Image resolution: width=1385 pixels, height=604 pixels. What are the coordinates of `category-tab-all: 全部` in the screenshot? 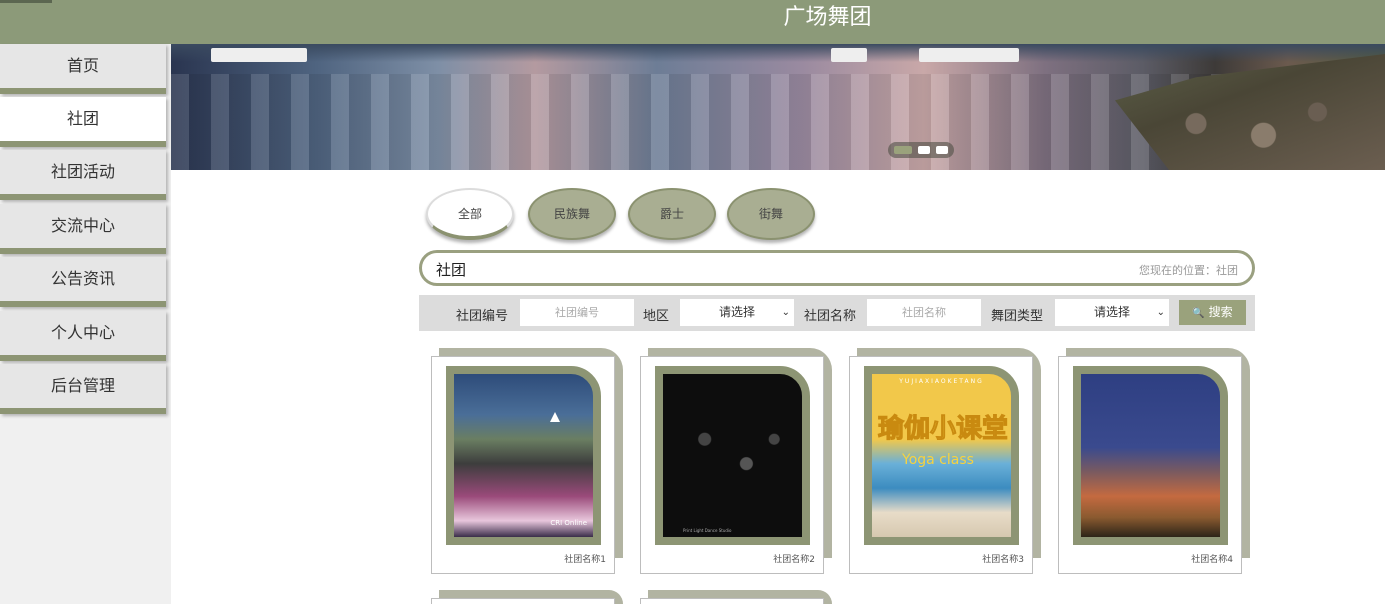 It's located at (470, 214).